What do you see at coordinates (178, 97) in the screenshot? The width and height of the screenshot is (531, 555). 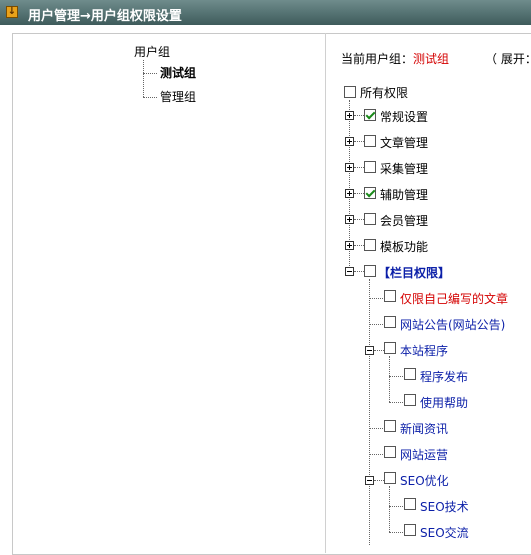 I see `group-item-admin: 管理组` at bounding box center [178, 97].